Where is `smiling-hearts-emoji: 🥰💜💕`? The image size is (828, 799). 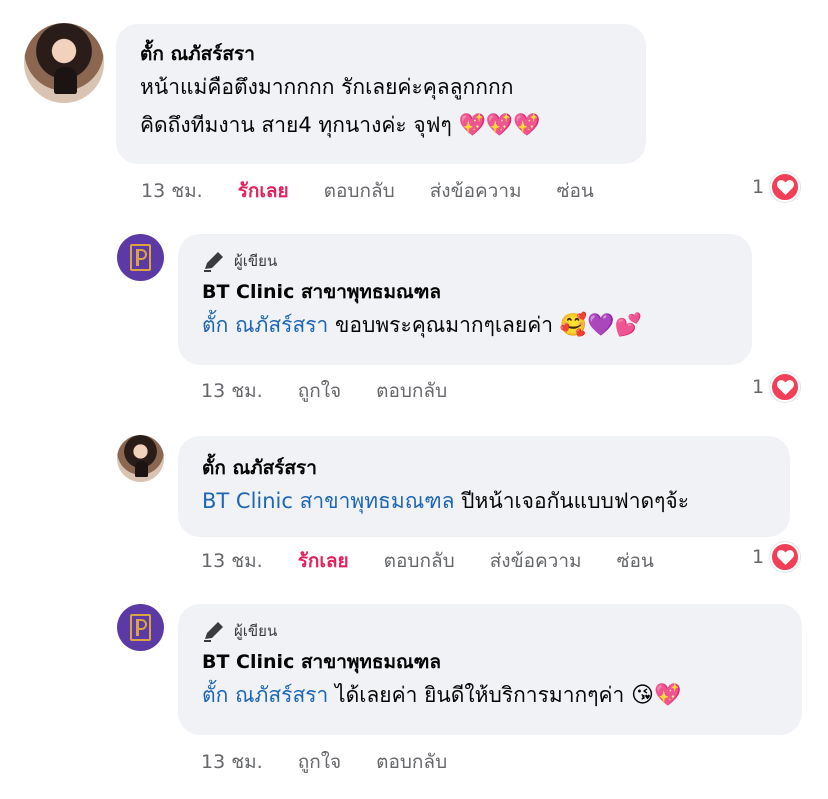
smiling-hearts-emoji: 🥰💜💕 is located at coordinates (600, 325).